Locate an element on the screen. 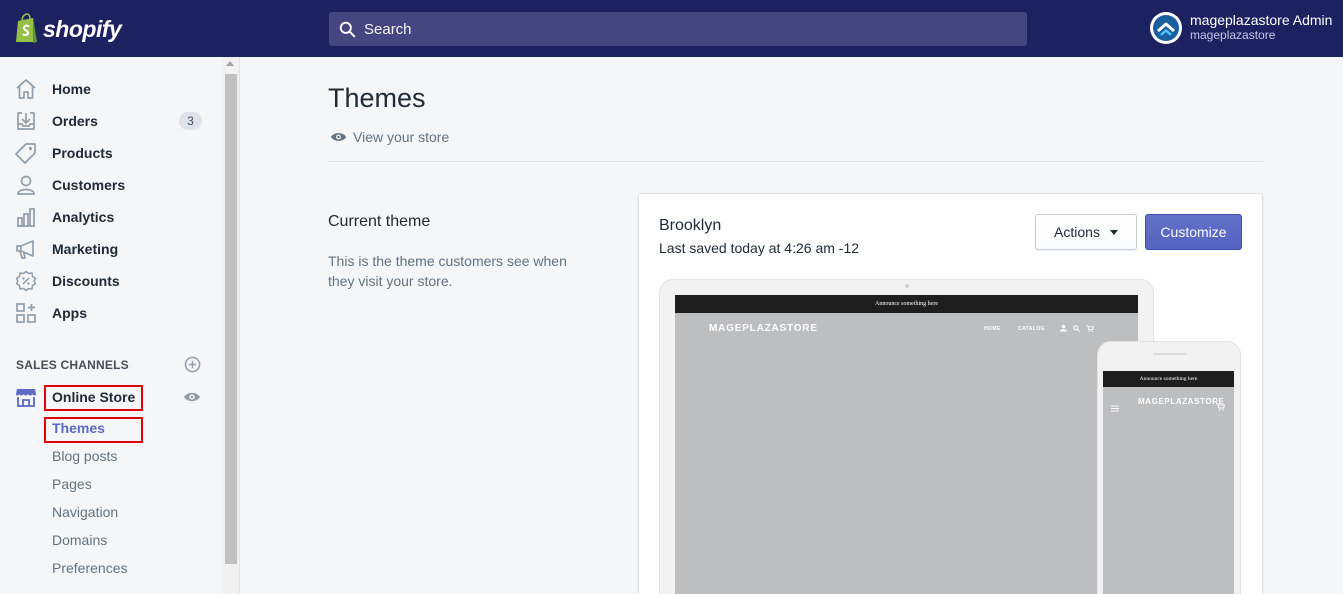  view-your-store-link: View your store is located at coordinates (389, 137).